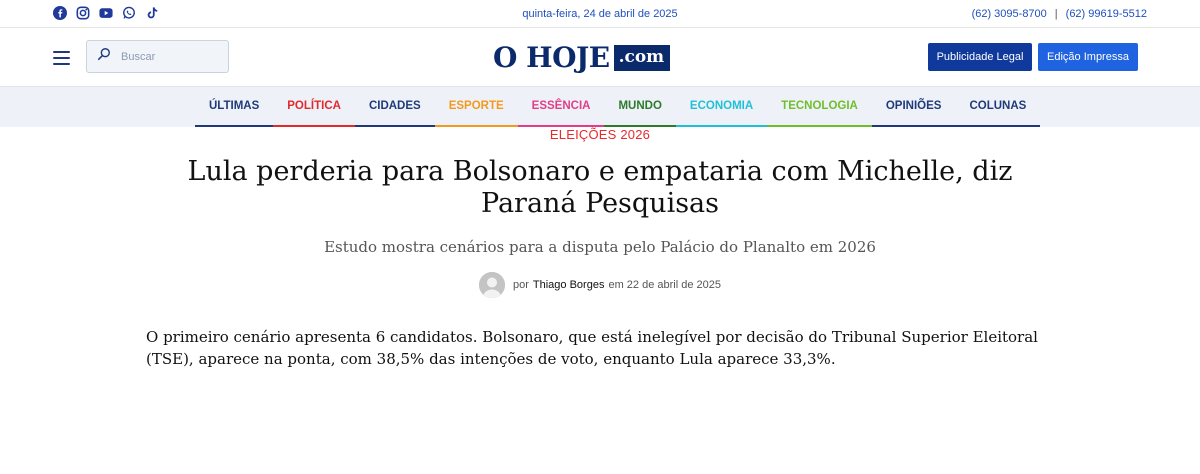  What do you see at coordinates (819, 106) in the screenshot?
I see `nav-item-label: TECNOLOGIA` at bounding box center [819, 106].